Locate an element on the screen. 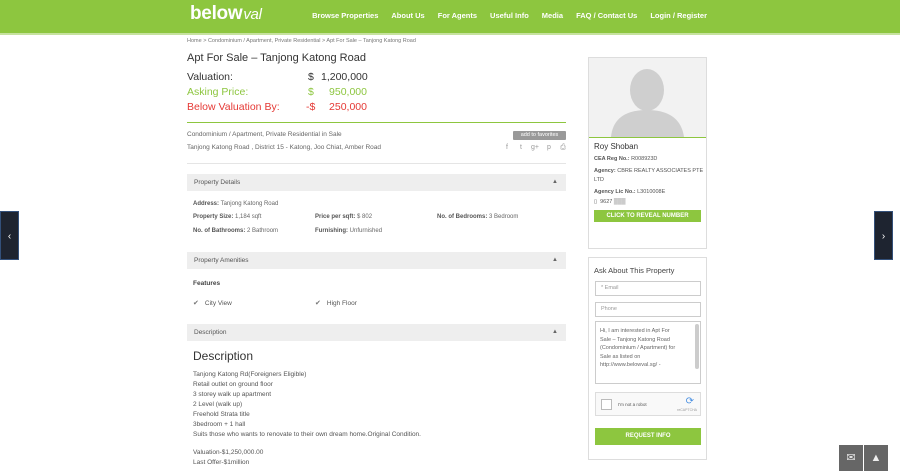 The height and width of the screenshot is (473, 900). feature-item: ✔ High Floor is located at coordinates (336, 303).